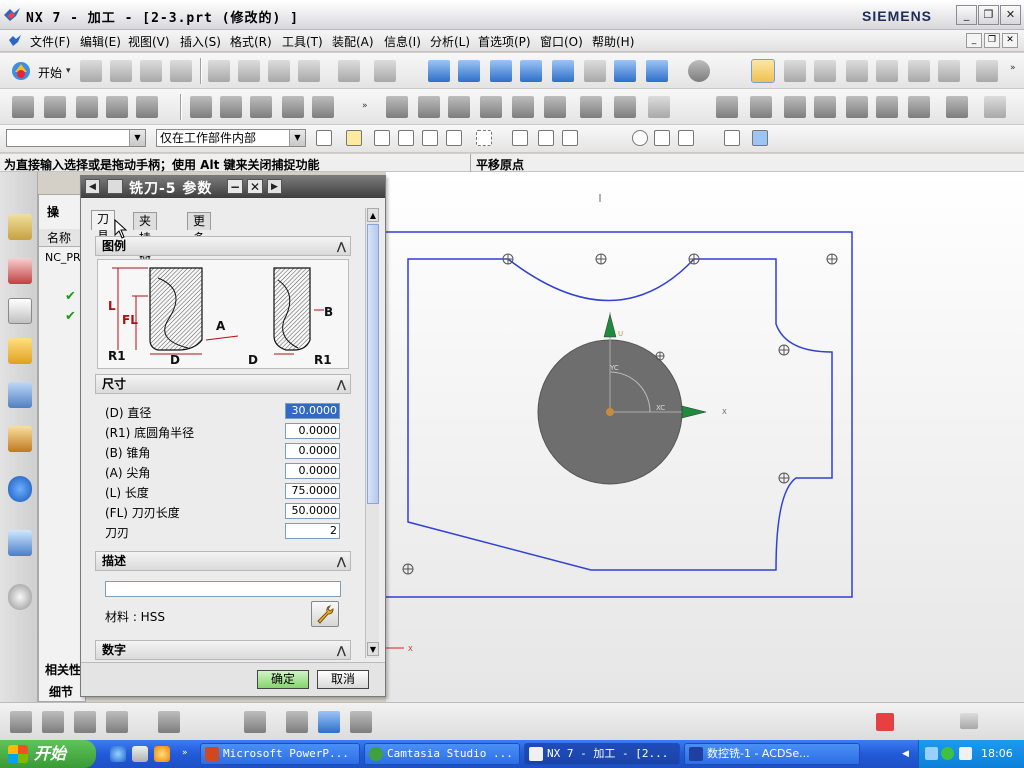 Image resolution: width=1024 pixels, height=768 pixels. Describe the element at coordinates (50, 41) in the screenshot. I see `menu-file: 文件(F)` at that location.